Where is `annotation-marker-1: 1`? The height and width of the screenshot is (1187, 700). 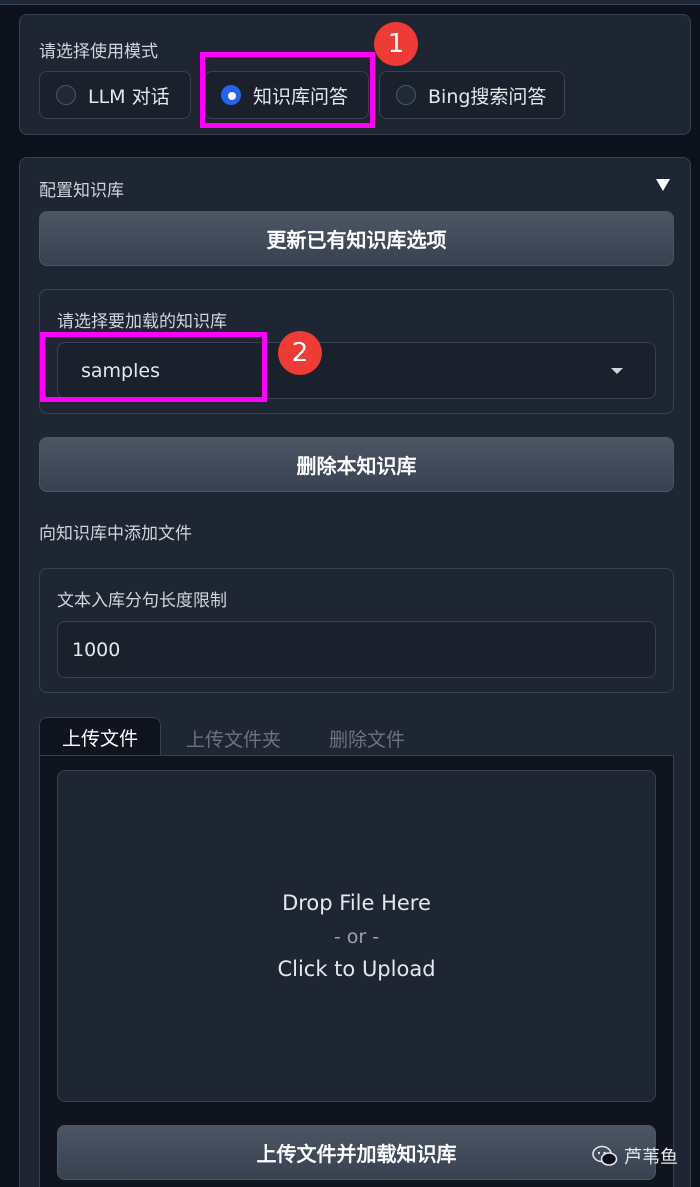
annotation-marker-1: 1 is located at coordinates (396, 44).